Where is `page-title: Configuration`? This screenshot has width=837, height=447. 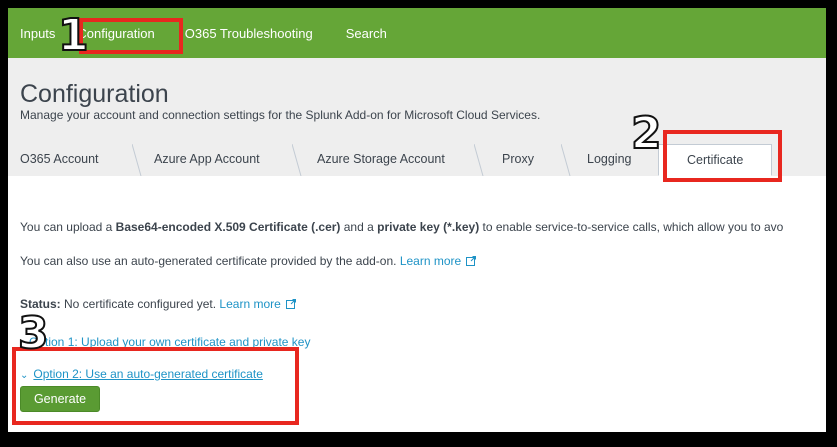 page-title: Configuration is located at coordinates (94, 94).